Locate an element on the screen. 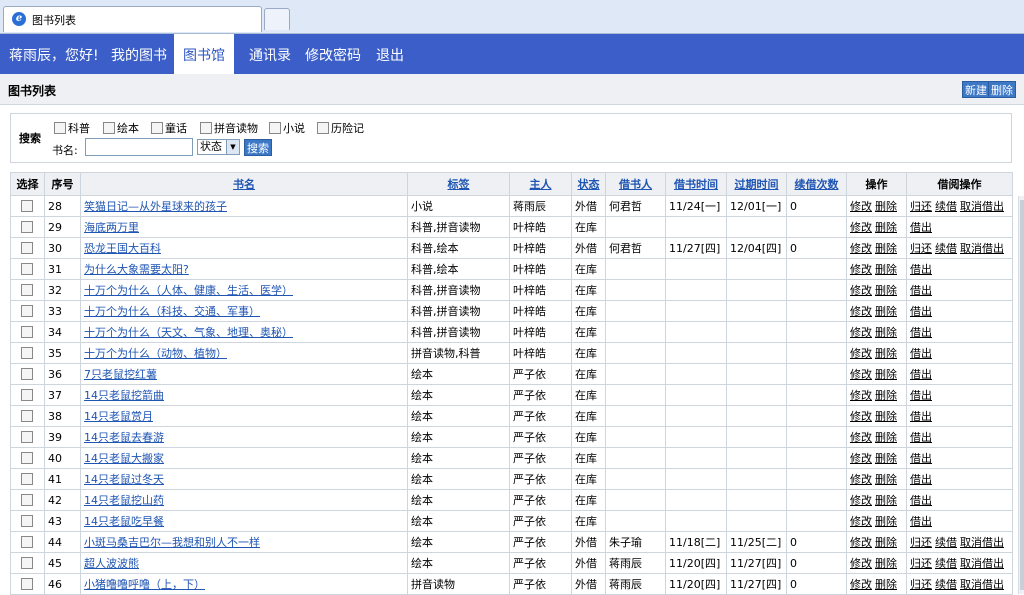 The height and width of the screenshot is (595, 1024). vertical-scrollbar is located at coordinates (1021, 395).